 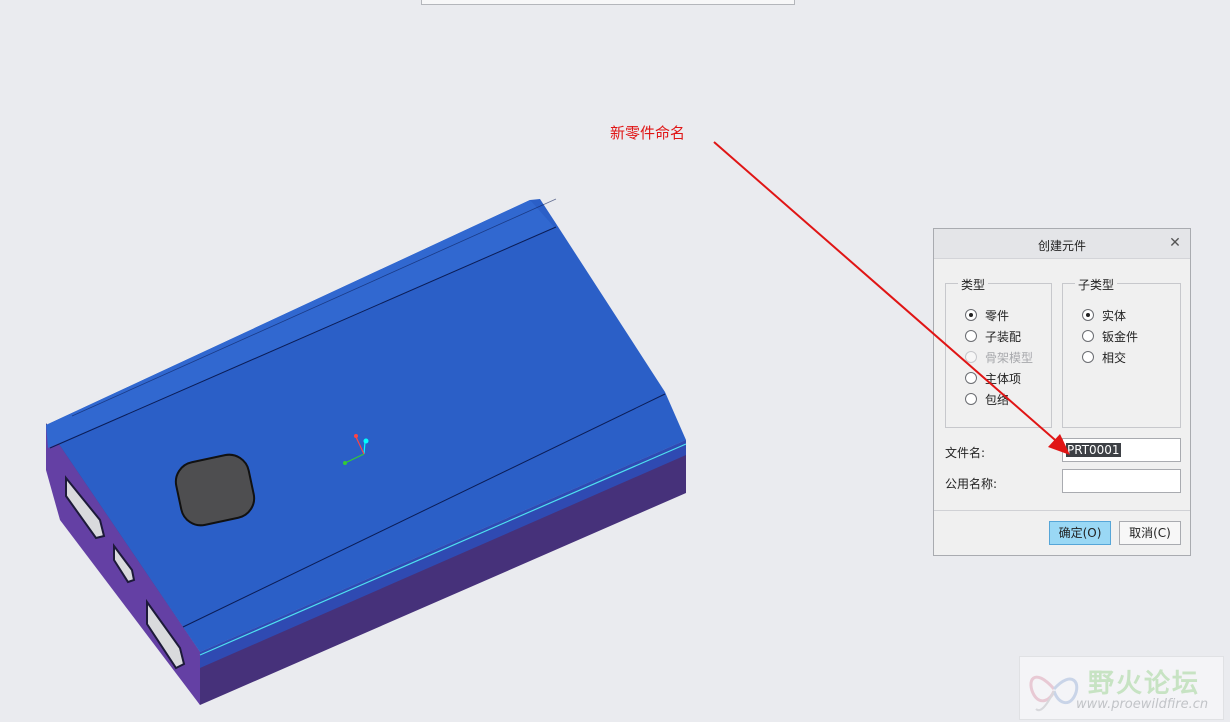 I want to click on watermark-title: 野火论坛, so click(x=1144, y=684).